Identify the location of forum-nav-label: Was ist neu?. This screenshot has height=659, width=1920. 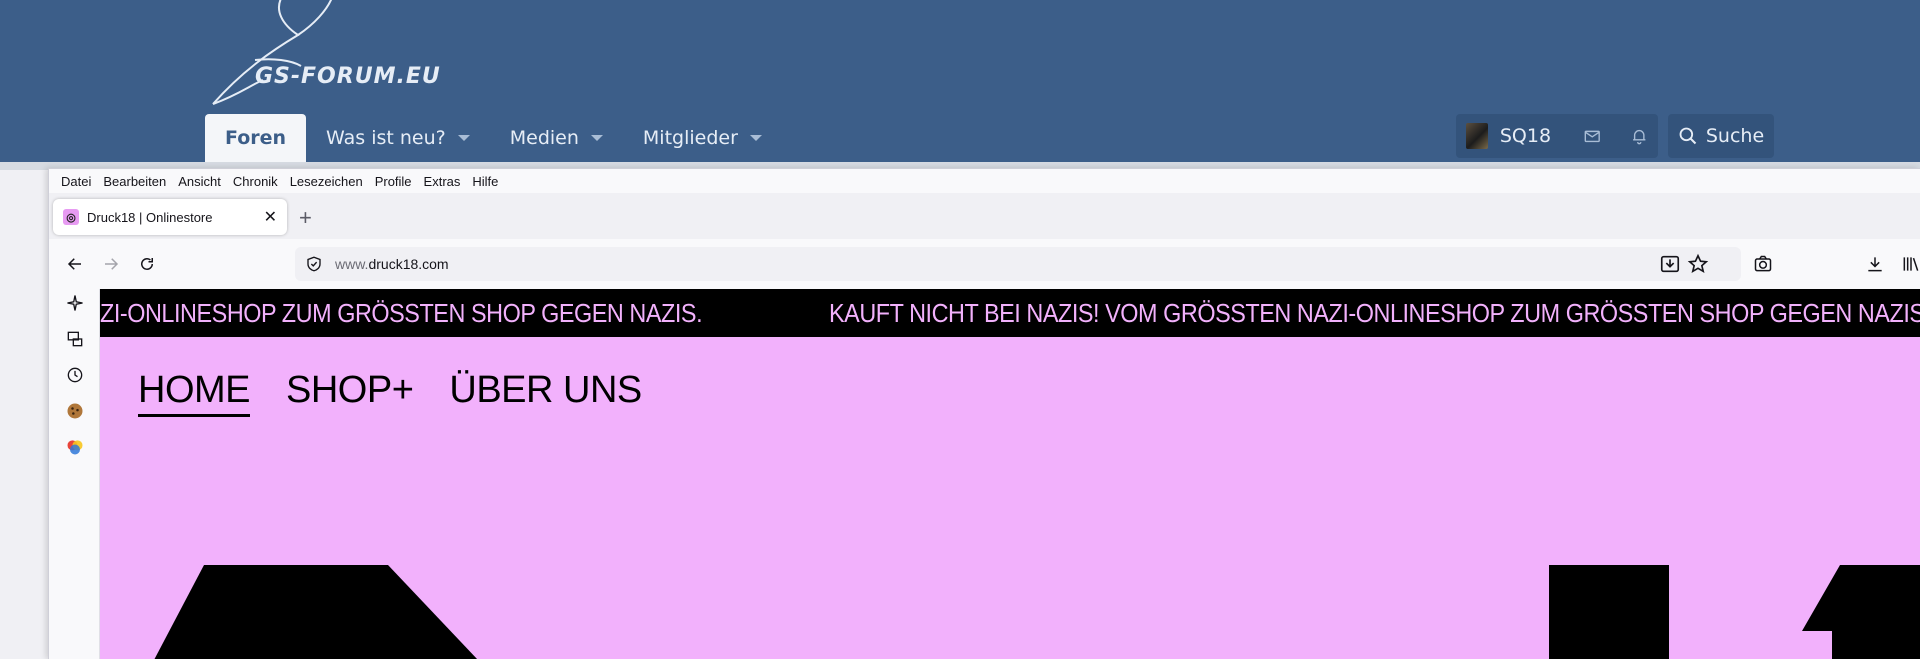
(386, 138).